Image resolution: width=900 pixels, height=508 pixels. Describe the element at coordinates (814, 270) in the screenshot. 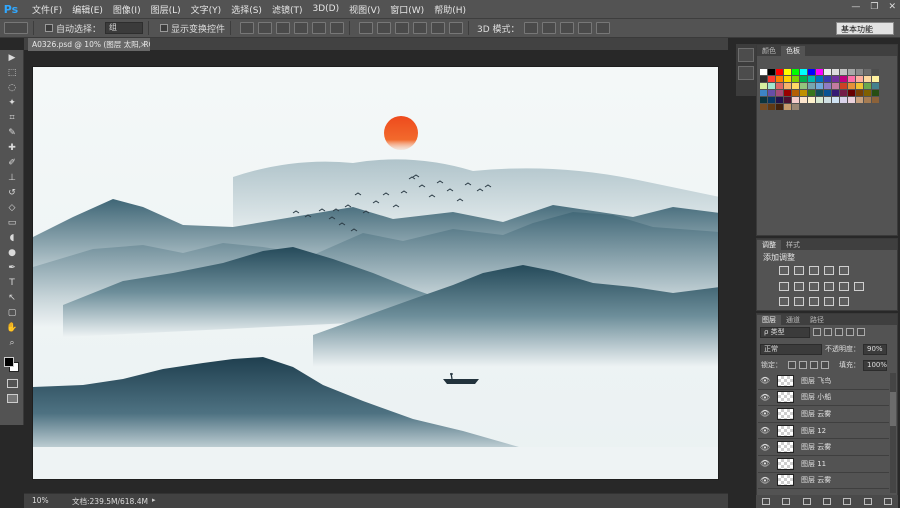

I see `curves-icon` at that location.